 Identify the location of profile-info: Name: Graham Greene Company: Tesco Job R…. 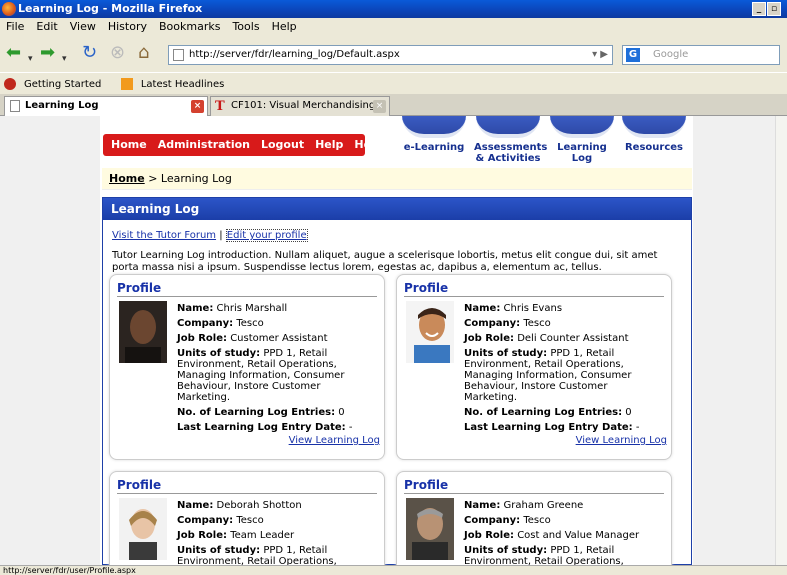
(561, 532).